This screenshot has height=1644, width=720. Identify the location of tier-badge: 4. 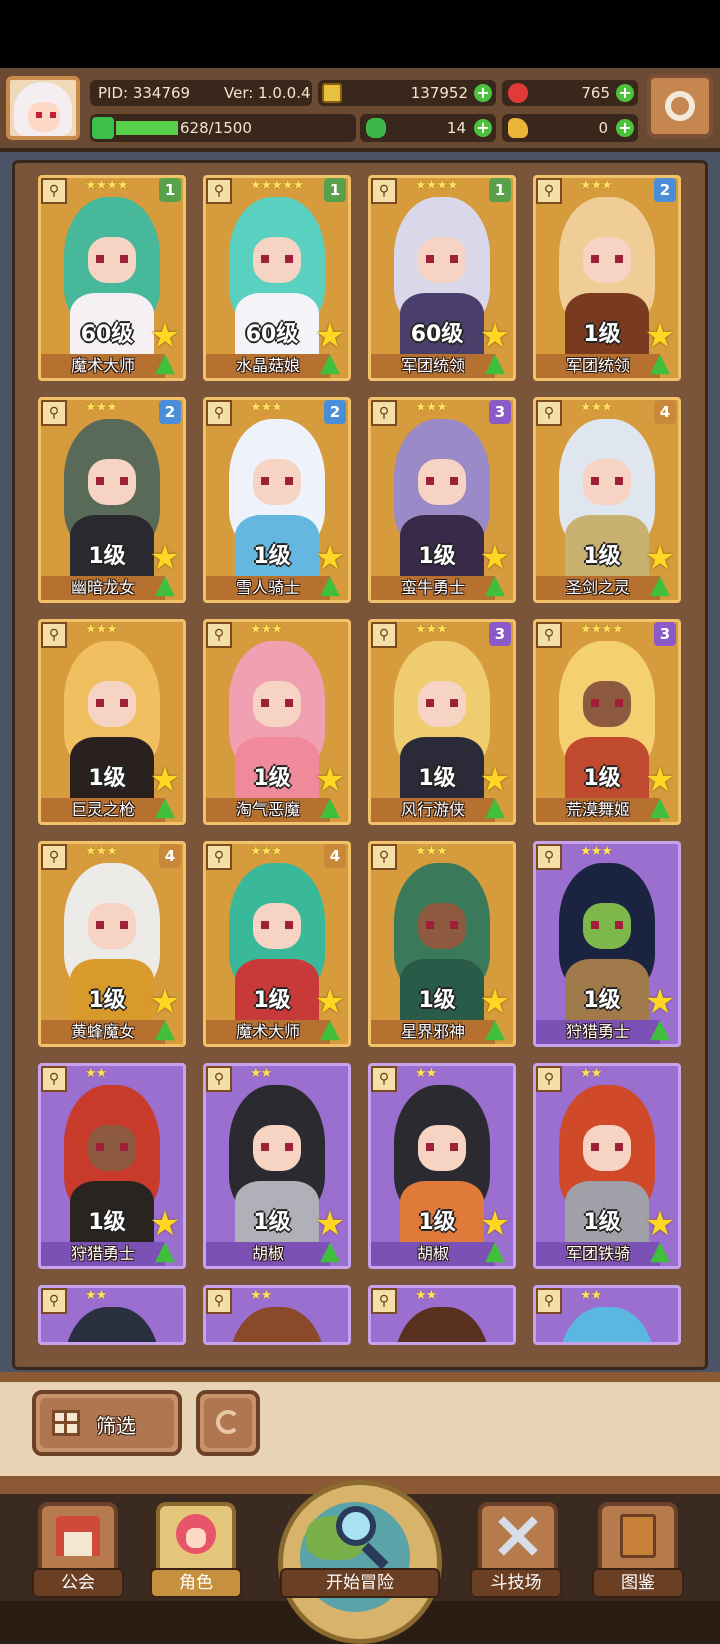
(170, 856).